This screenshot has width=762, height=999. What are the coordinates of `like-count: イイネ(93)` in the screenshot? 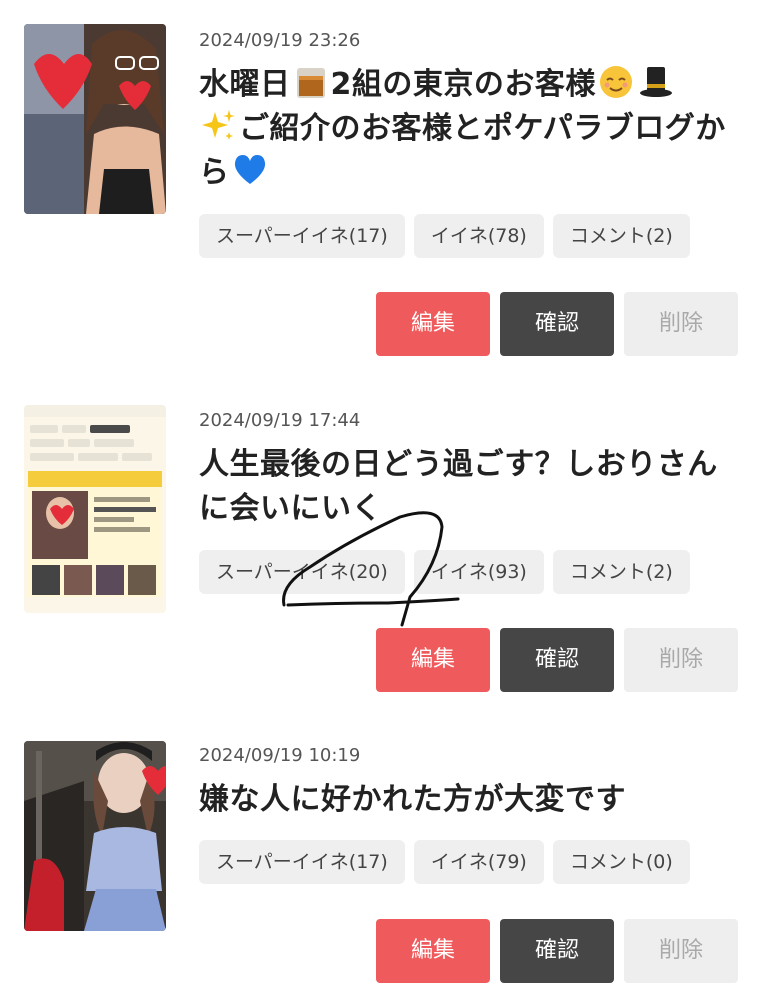 It's located at (478, 572).